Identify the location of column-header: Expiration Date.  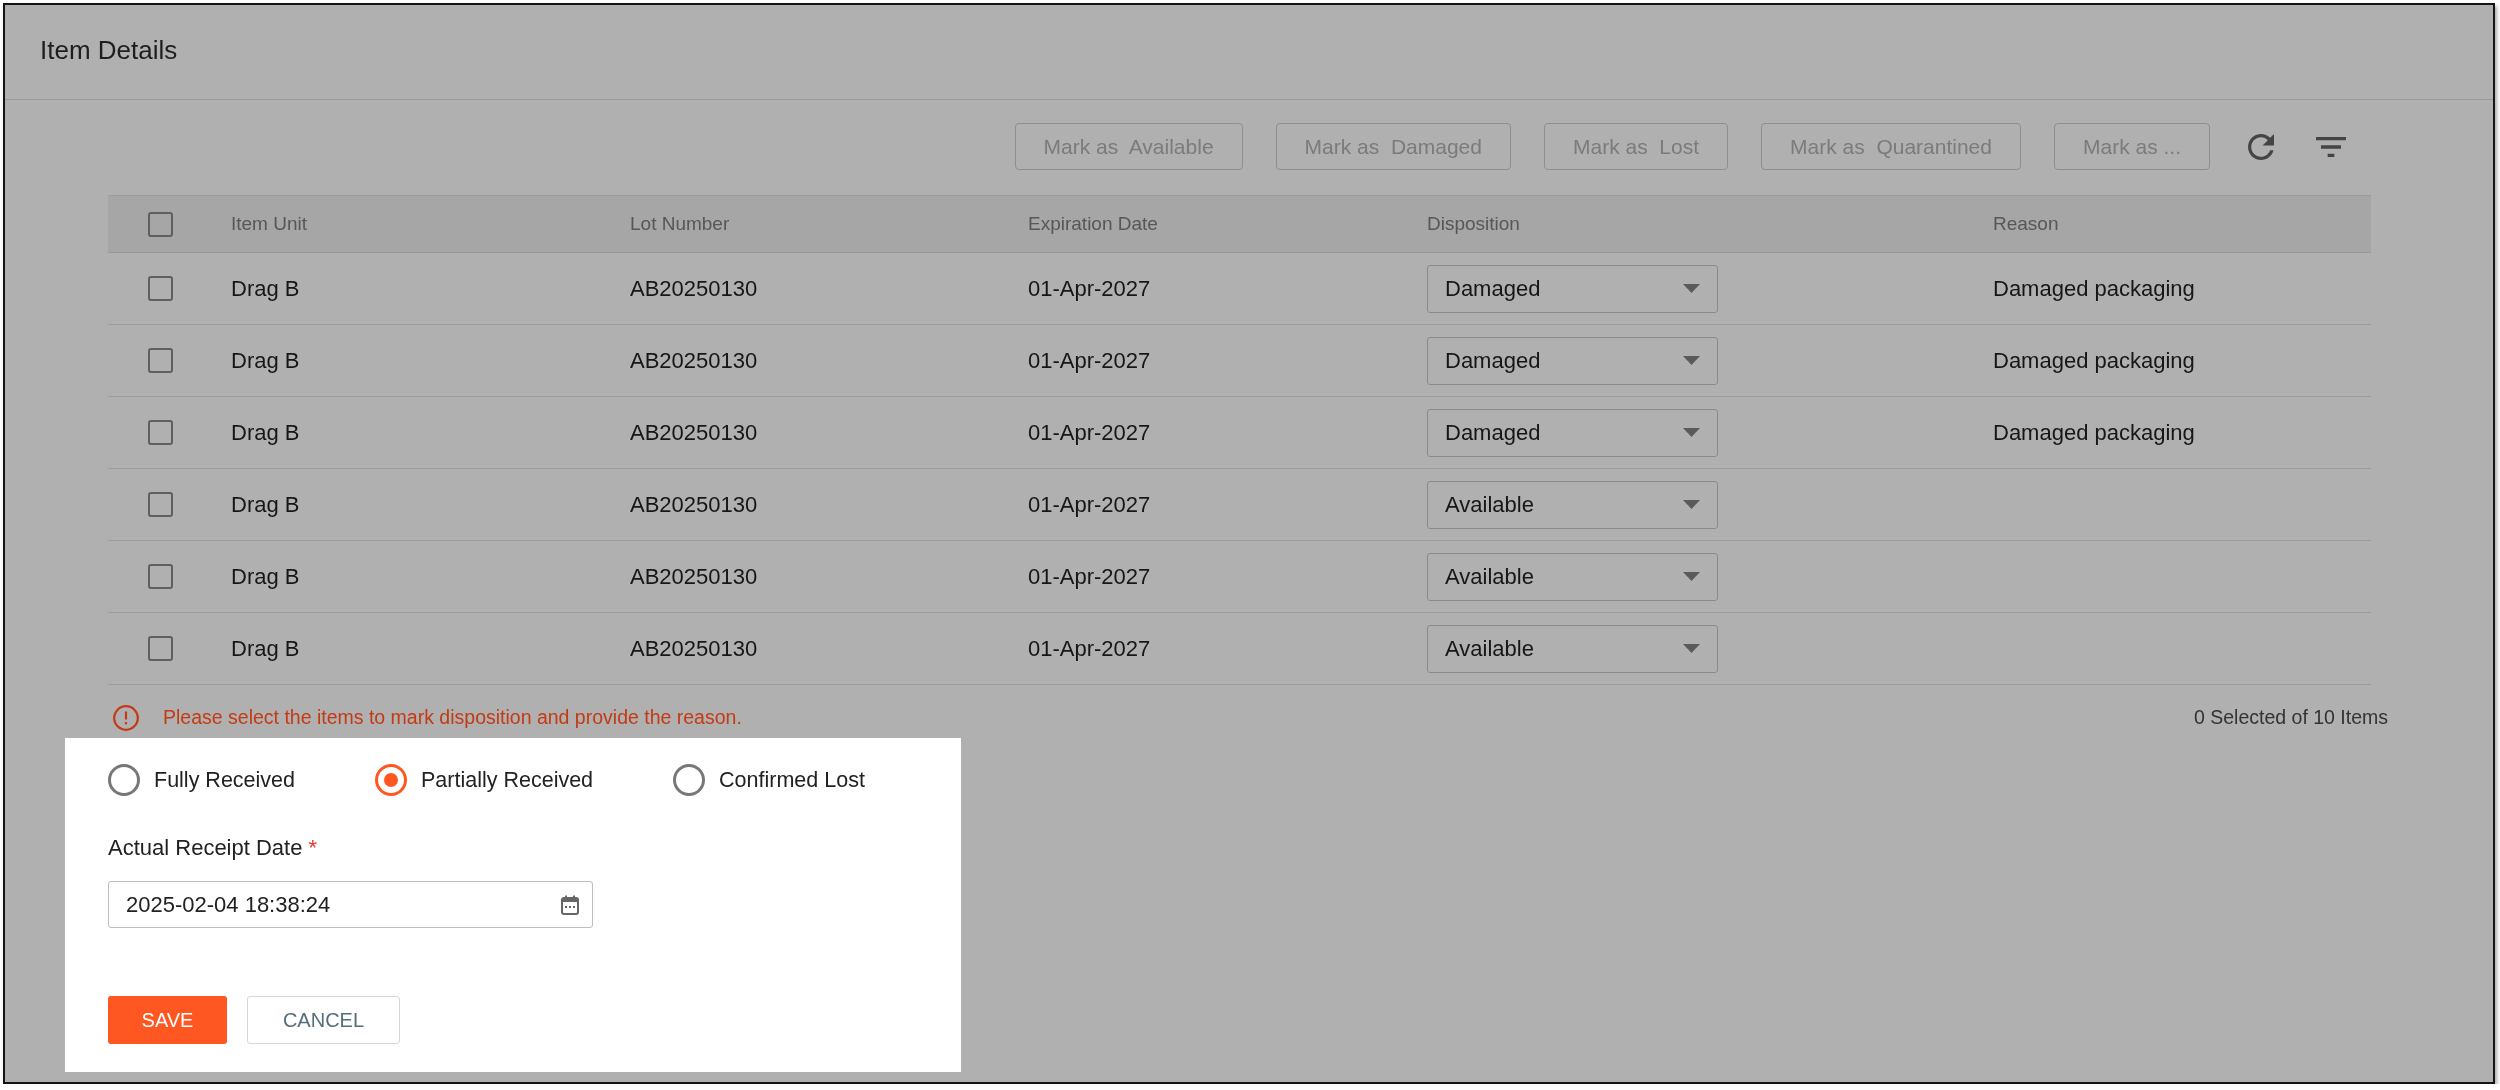
(1093, 224).